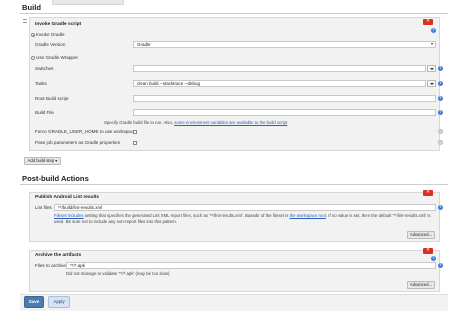 The height and width of the screenshot is (311, 474). Describe the element at coordinates (33, 35) in the screenshot. I see `invoke-gradle-radio` at that location.